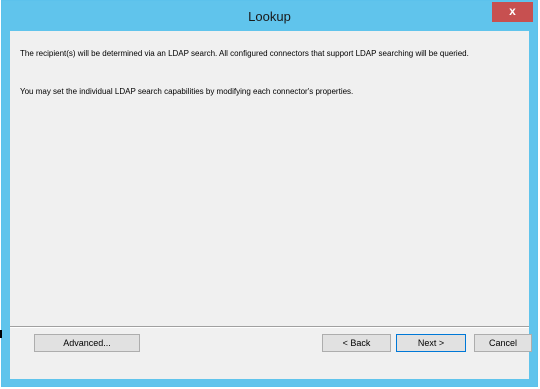  Describe the element at coordinates (269, 382) in the screenshot. I see `window-frame-bottom` at that location.